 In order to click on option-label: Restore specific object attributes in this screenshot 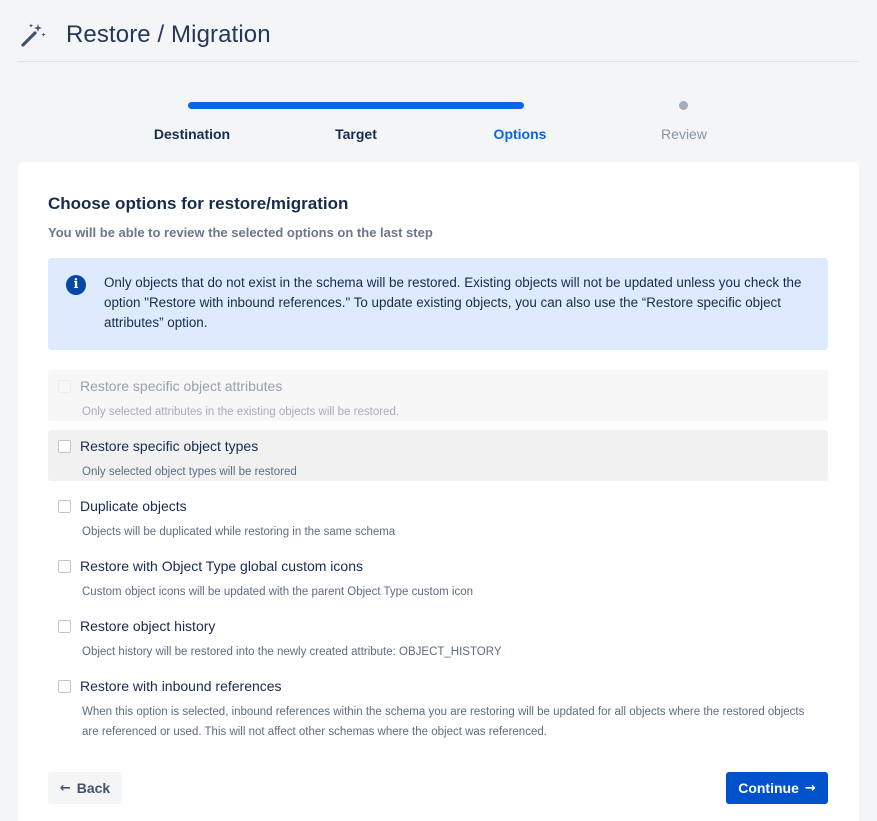, I will do `click(181, 386)`.